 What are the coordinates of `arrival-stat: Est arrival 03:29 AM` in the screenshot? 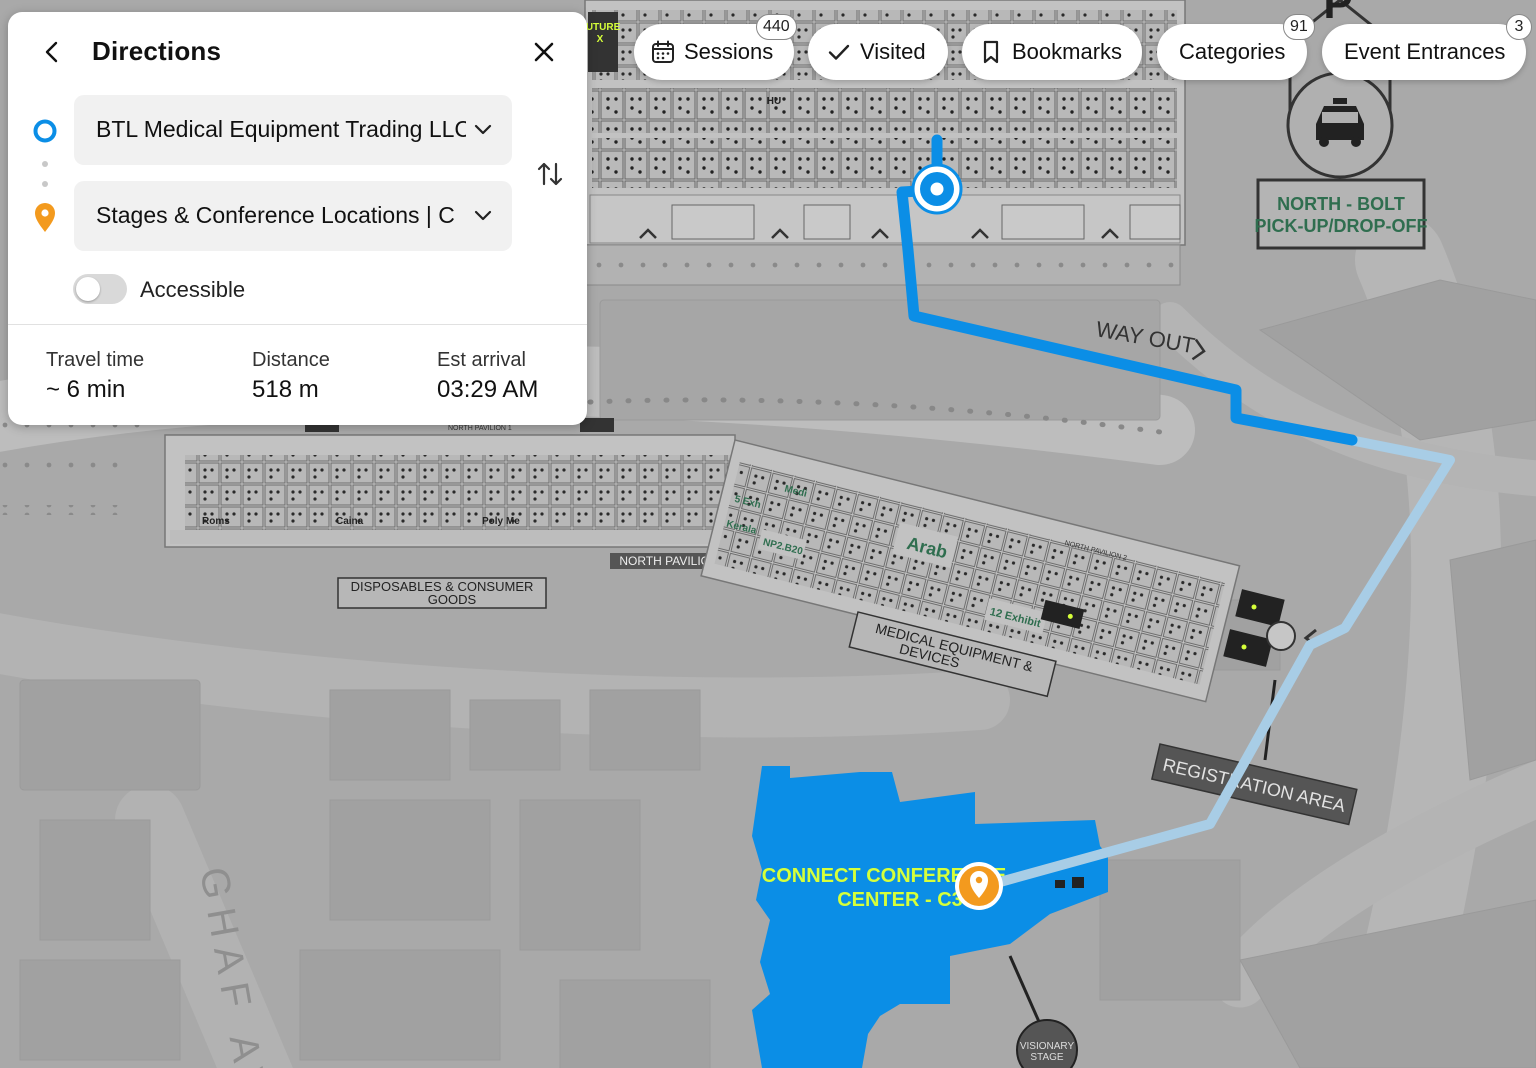 It's located at (487, 376).